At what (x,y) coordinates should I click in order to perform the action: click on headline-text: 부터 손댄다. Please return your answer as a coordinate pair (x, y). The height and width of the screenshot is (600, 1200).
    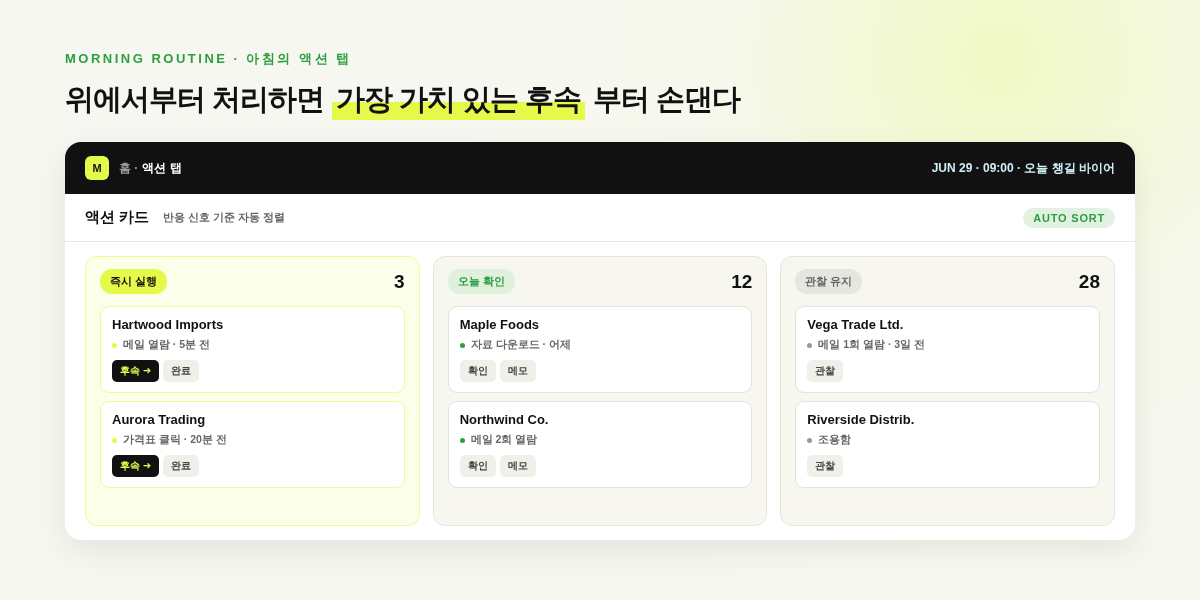
    Looking at the image, I should click on (667, 99).